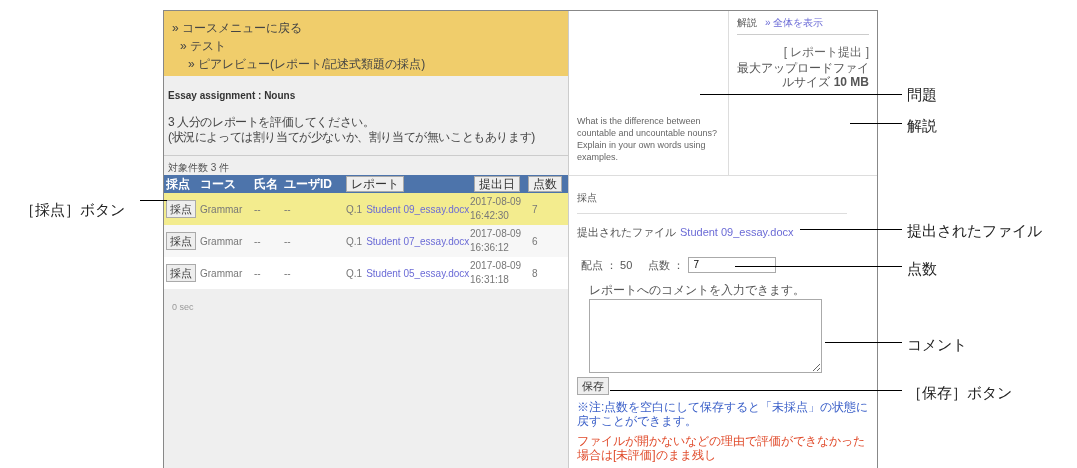 This screenshot has width=1077, height=468. Describe the element at coordinates (535, 241) in the screenshot. I see `table-cell: 6` at that location.